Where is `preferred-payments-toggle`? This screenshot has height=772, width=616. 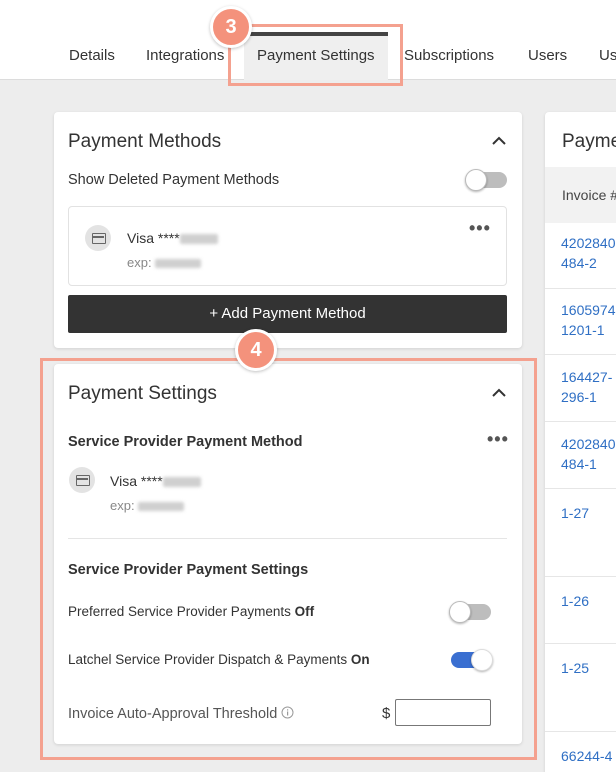
preferred-payments-toggle is located at coordinates (470, 612).